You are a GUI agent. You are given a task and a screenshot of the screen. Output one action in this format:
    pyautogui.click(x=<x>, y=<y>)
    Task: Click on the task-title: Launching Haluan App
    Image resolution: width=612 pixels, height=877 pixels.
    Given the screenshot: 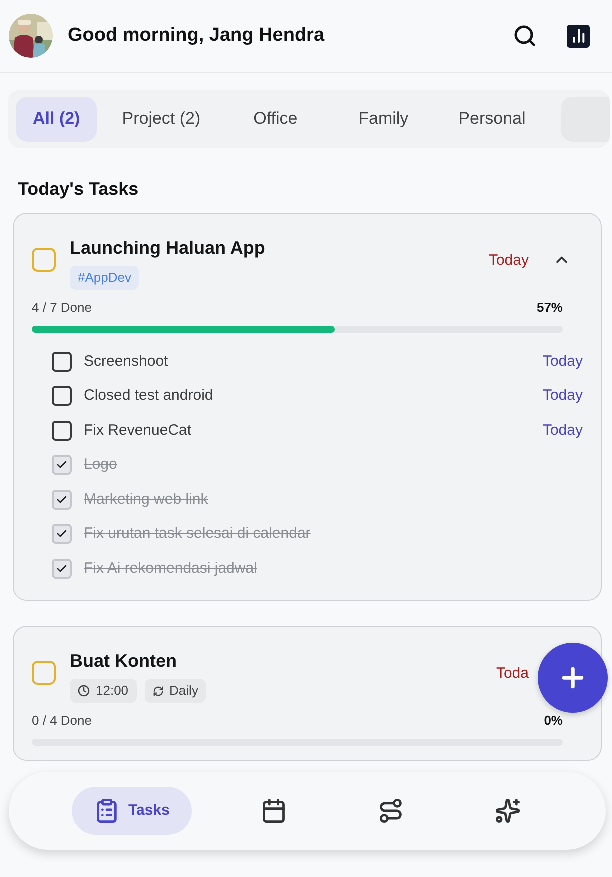 What is the action you would take?
    pyautogui.click(x=168, y=248)
    